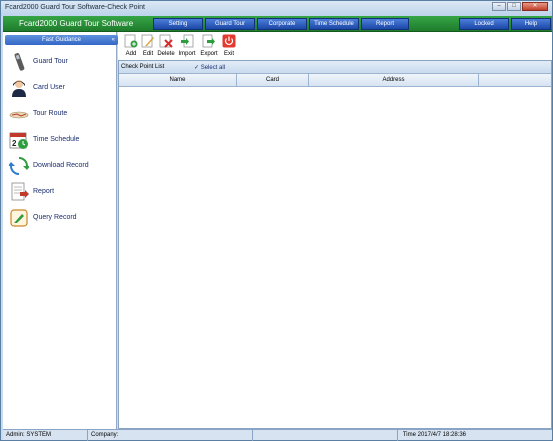 This screenshot has height=441, width=553. I want to click on export-button: Export, so click(209, 45).